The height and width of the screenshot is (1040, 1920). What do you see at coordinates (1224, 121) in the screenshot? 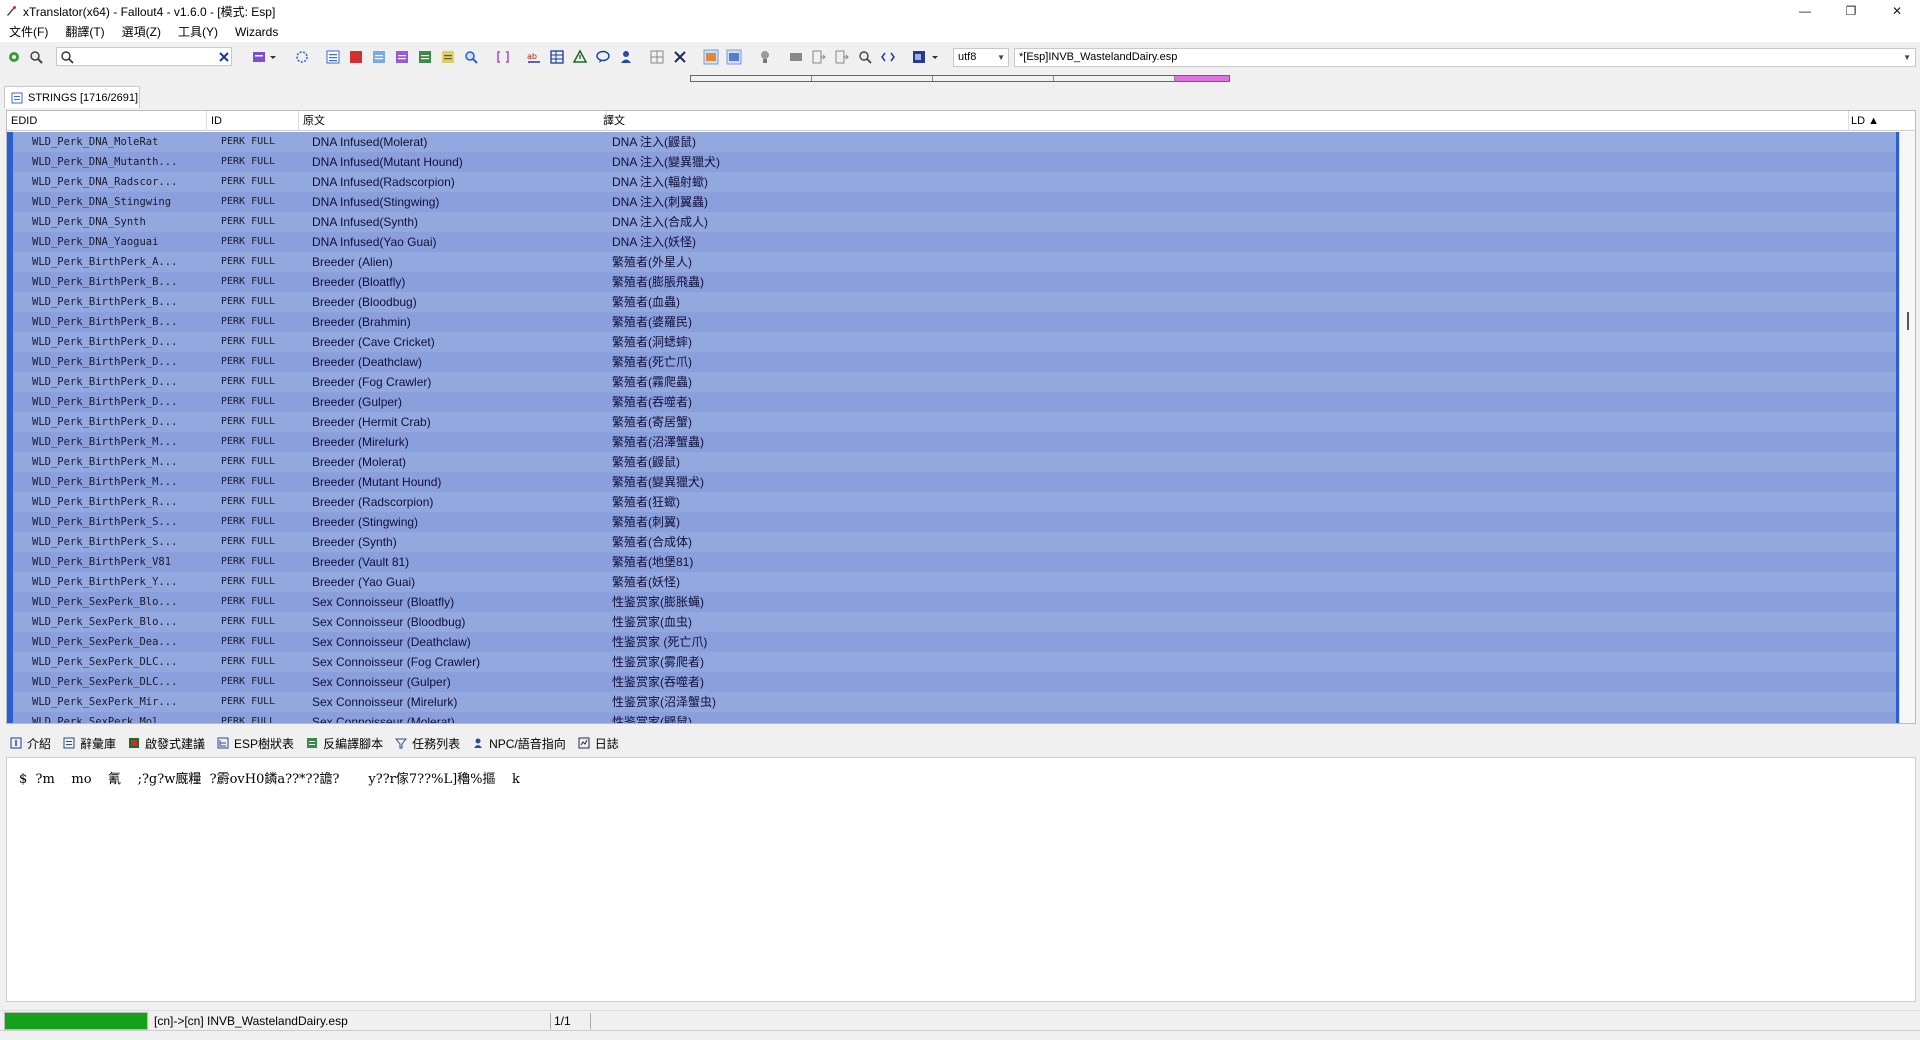
I see `column-header-dest: 譯文` at bounding box center [1224, 121].